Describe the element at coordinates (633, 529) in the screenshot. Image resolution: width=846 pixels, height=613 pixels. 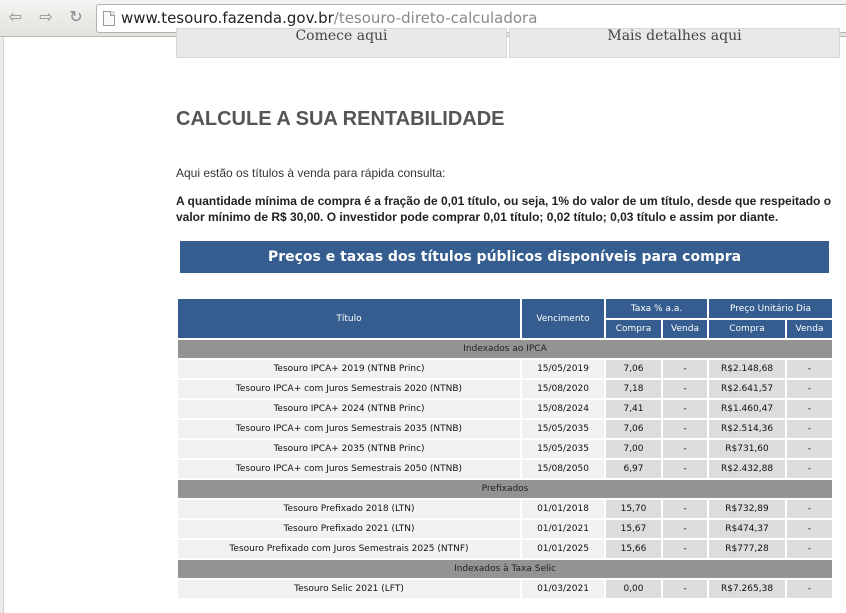
I see `cell-taxa-compra: 15,67` at that location.